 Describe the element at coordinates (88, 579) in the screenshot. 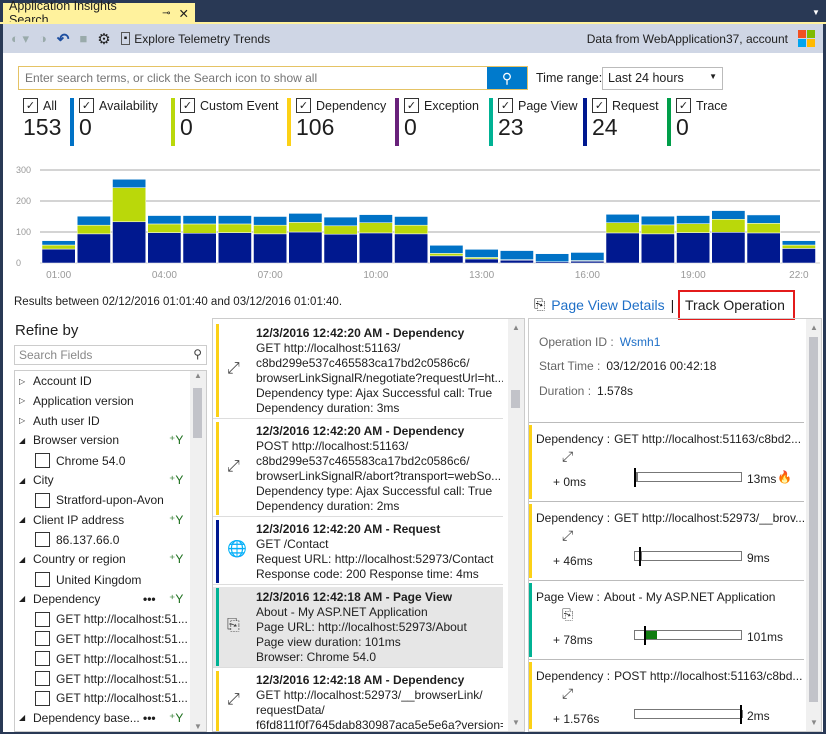

I see `refine-item: United Kingdom` at that location.